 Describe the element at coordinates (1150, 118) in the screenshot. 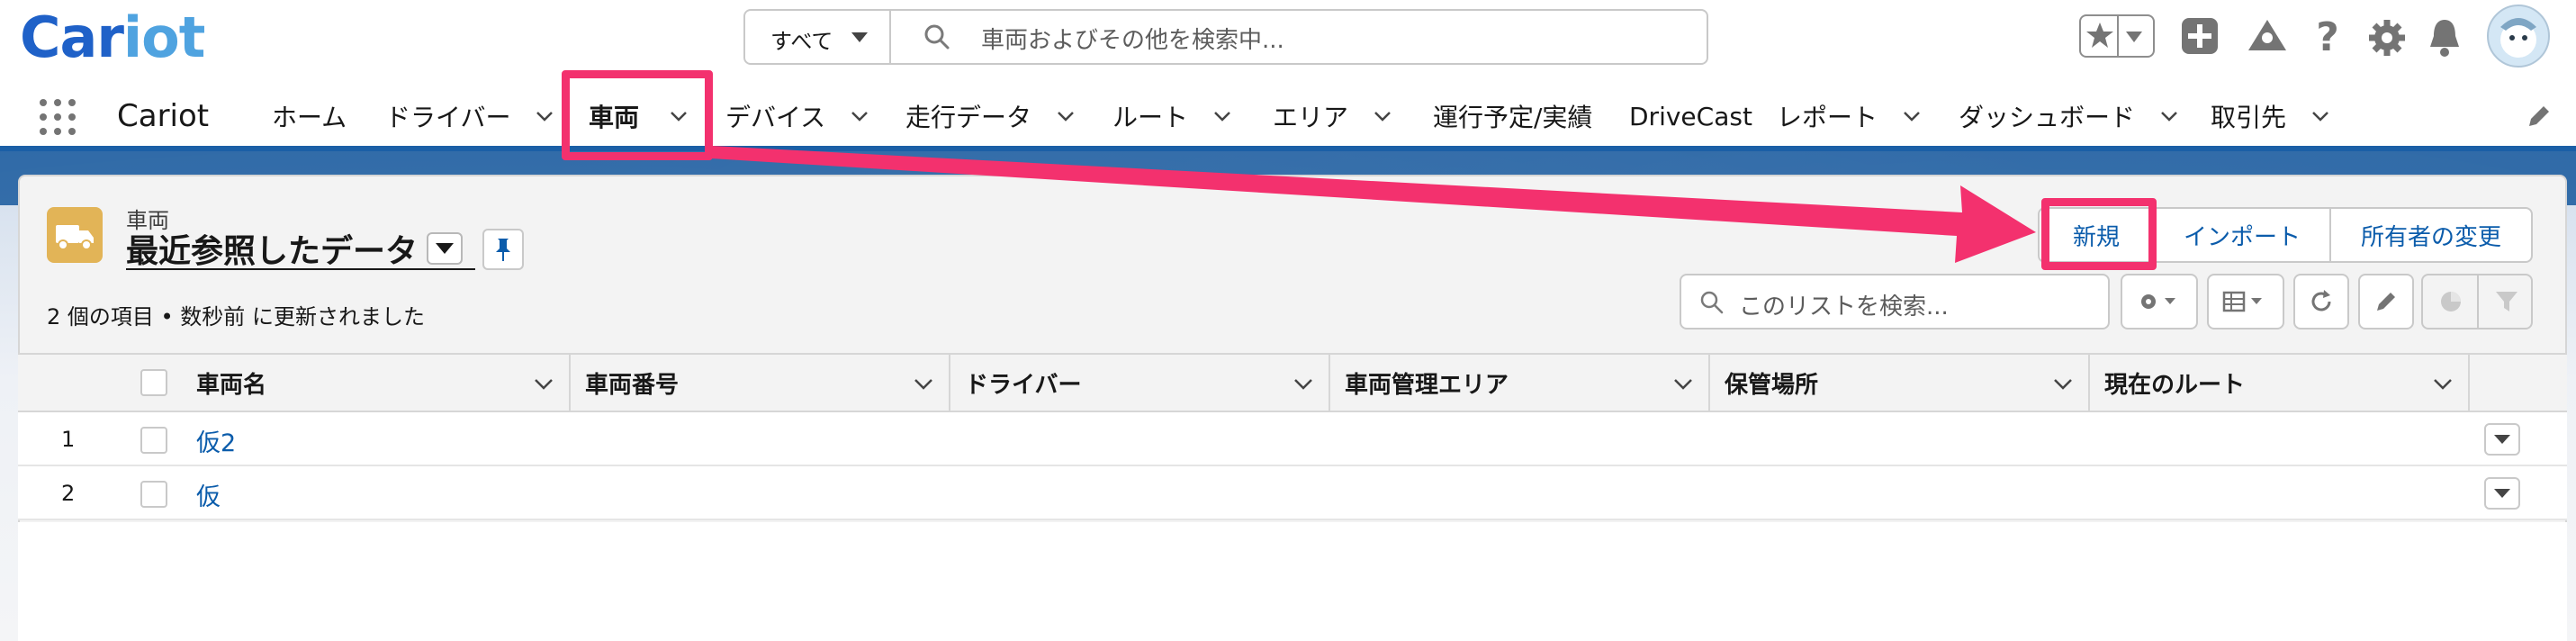

I see `nav-item-label: ルート` at that location.